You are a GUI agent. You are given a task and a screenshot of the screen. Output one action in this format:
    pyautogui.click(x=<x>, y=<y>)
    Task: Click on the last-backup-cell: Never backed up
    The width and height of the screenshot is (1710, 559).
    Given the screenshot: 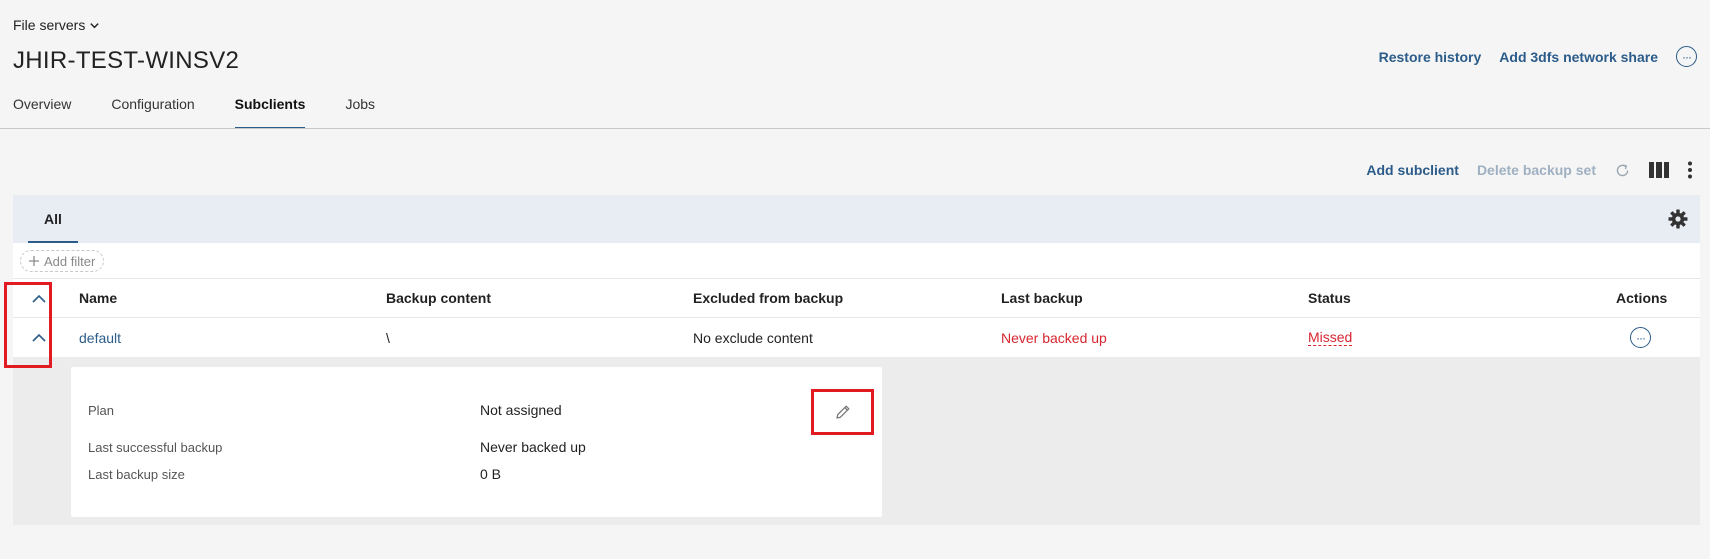 What is the action you would take?
    pyautogui.click(x=1054, y=337)
    